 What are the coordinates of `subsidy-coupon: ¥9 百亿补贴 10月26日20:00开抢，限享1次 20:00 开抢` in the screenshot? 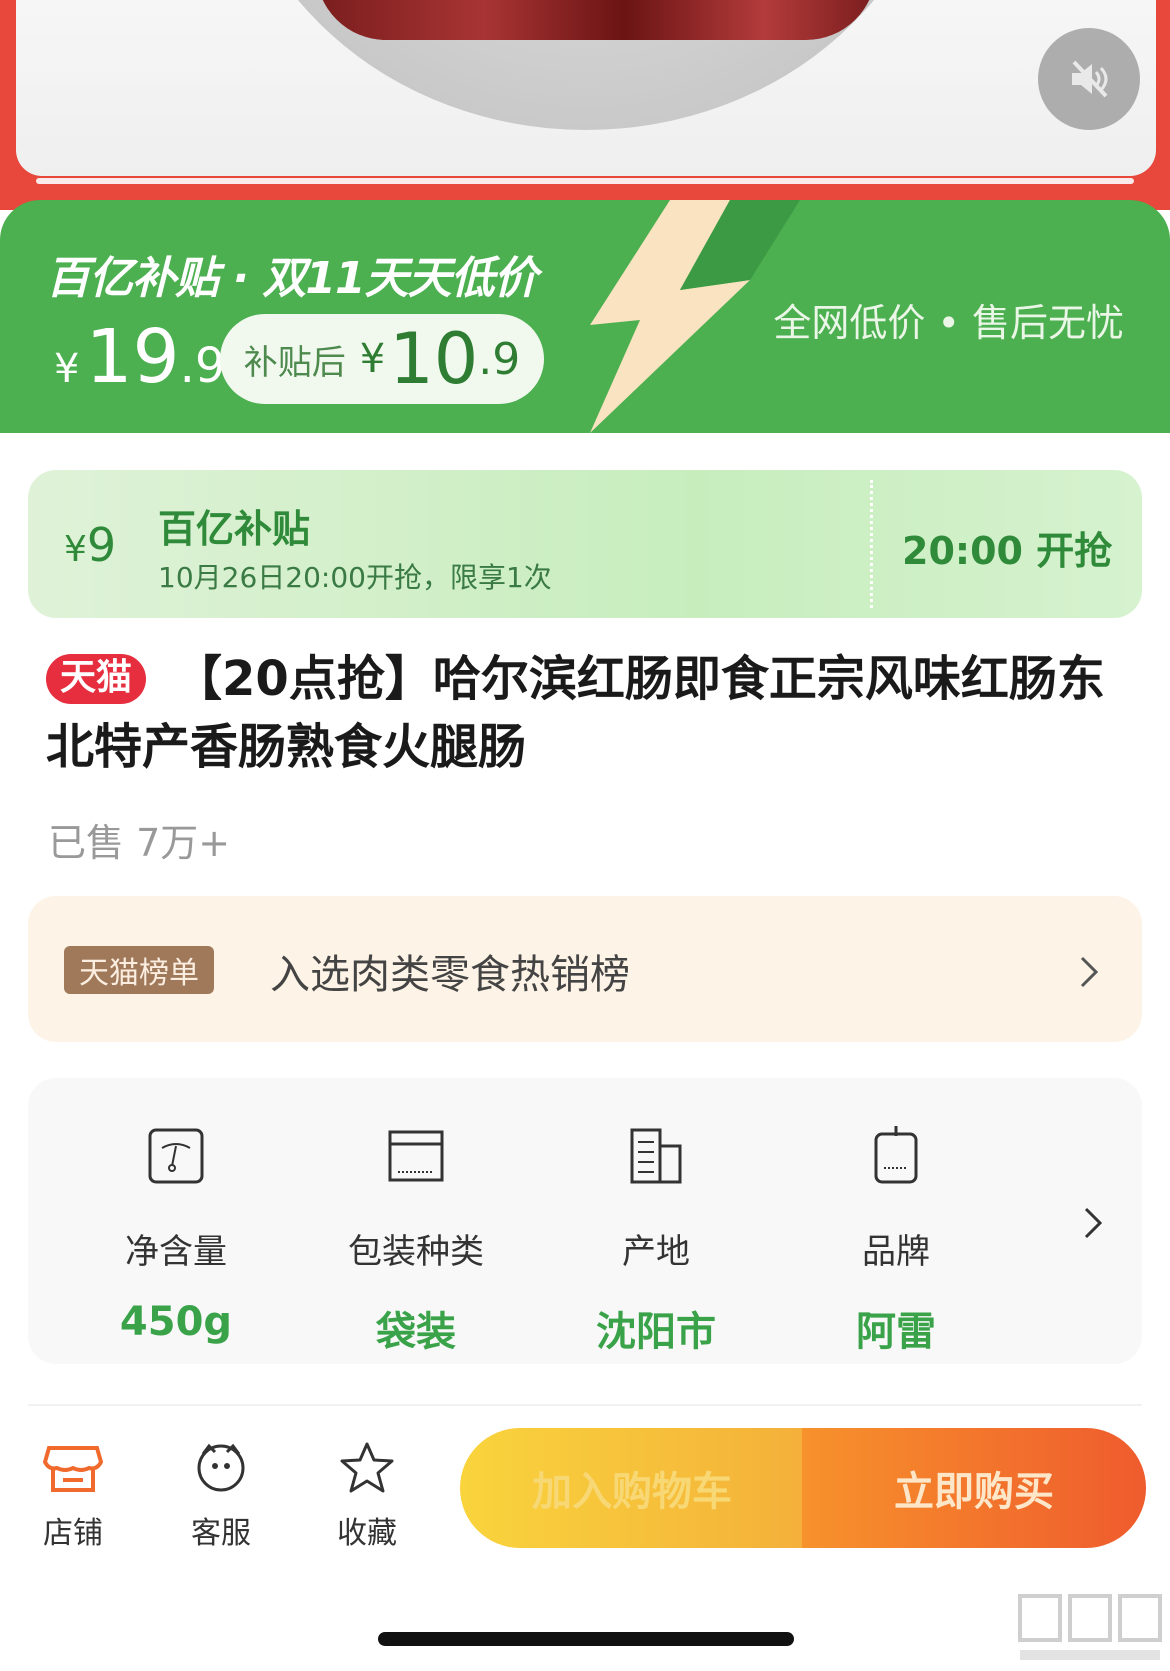 It's located at (585, 544).